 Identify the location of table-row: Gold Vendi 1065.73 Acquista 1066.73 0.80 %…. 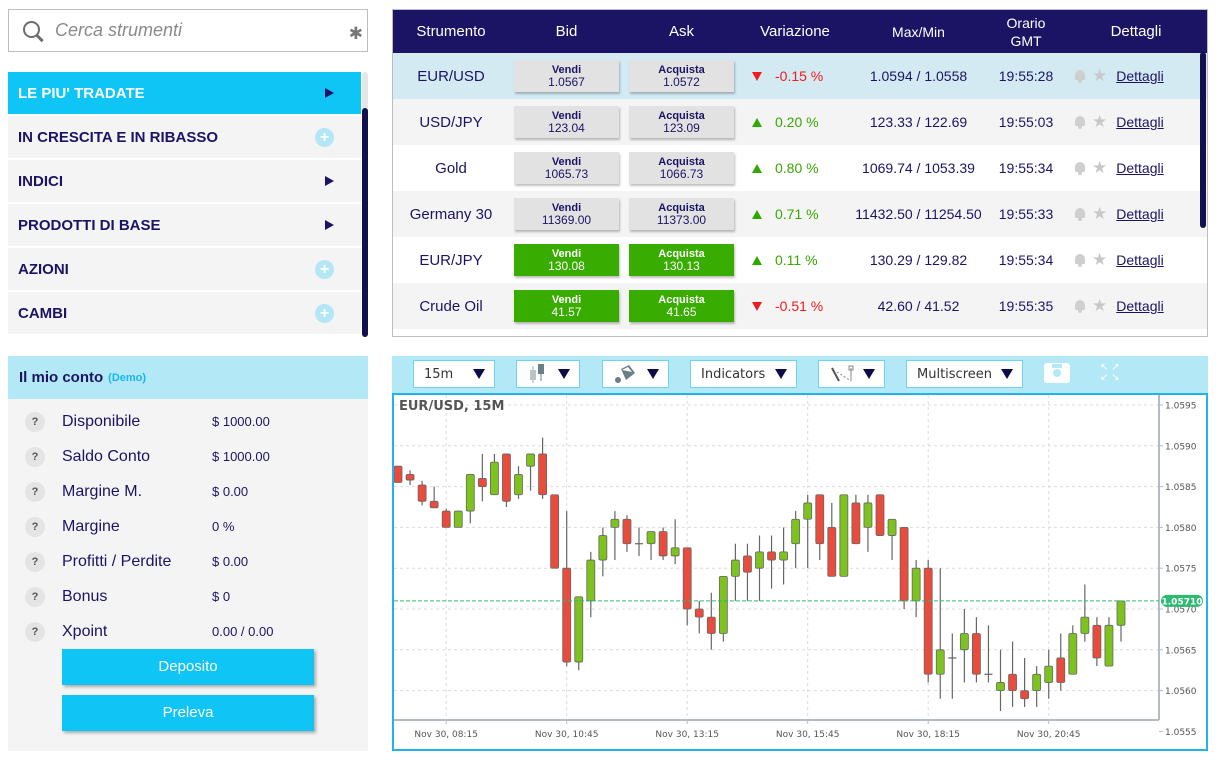
(800, 168).